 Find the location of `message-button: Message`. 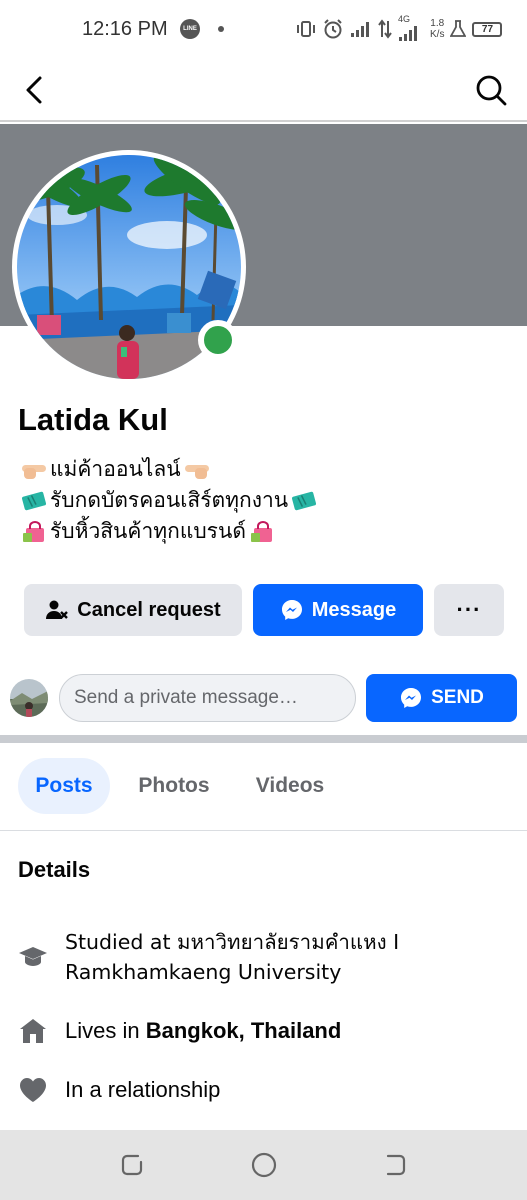

message-button: Message is located at coordinates (338, 610).